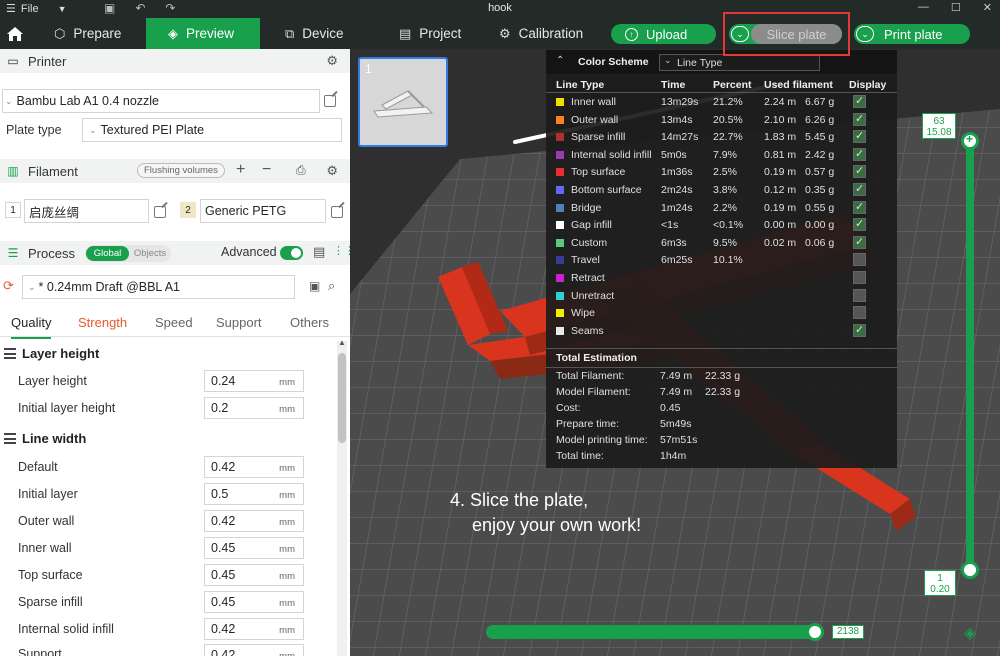  I want to click on outer-wall-width-label: Outer wall, so click(46, 521).